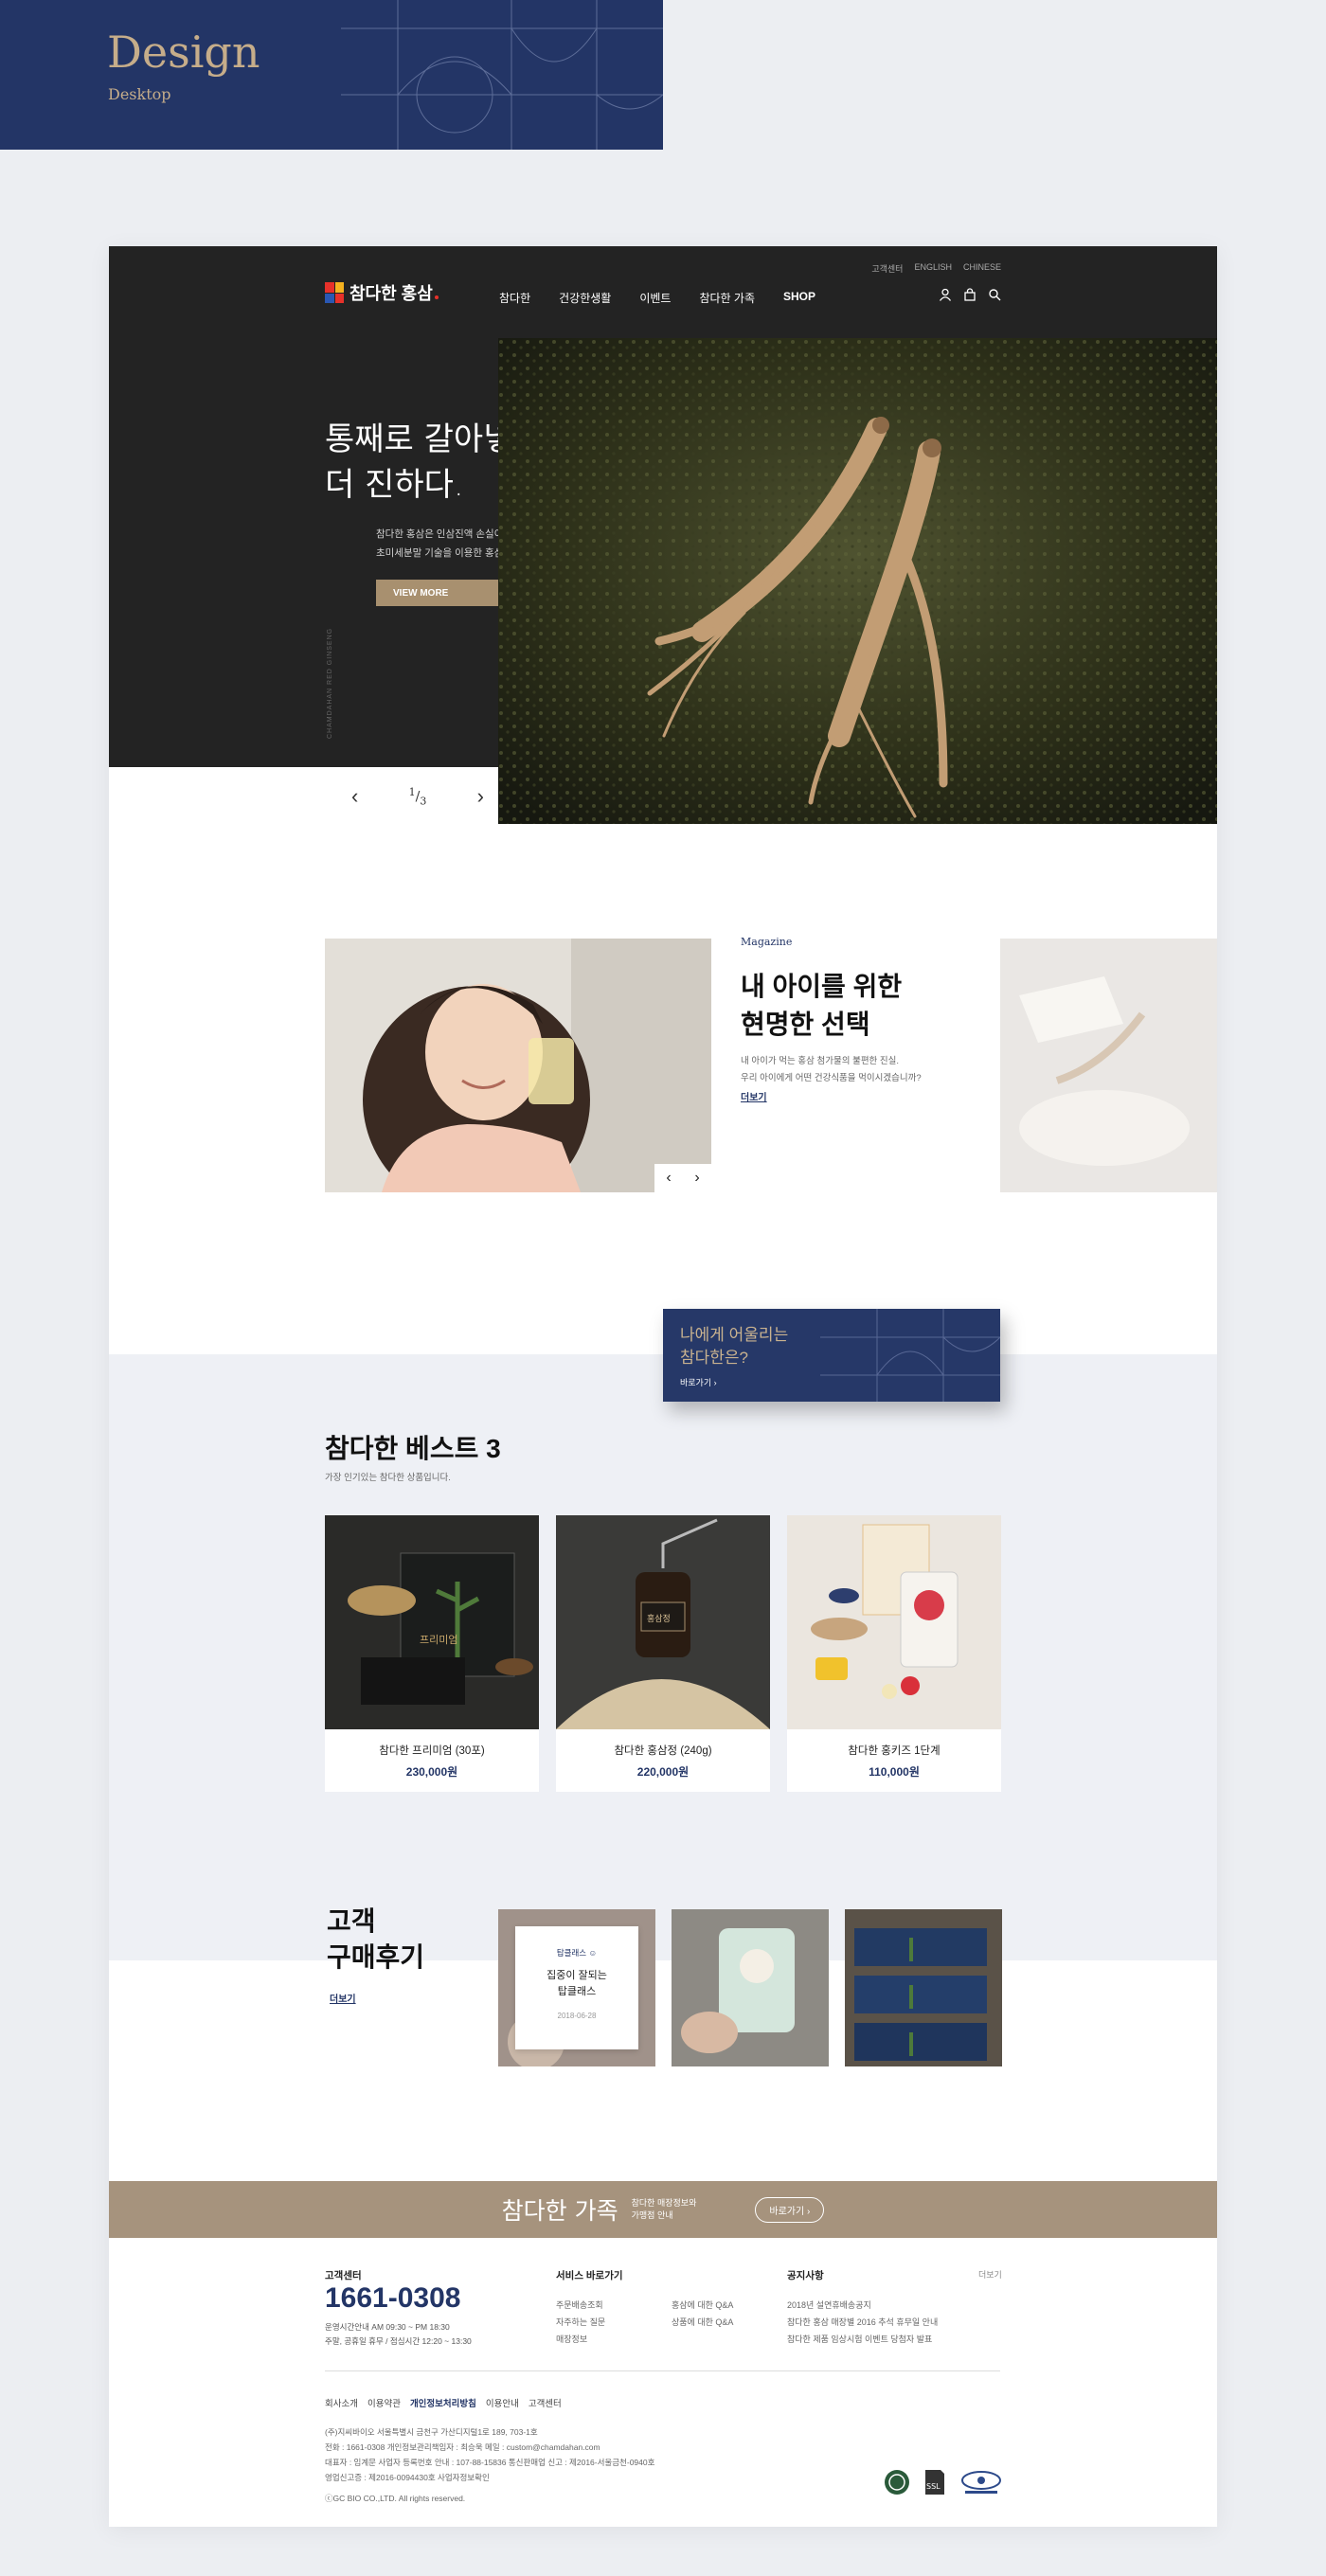 This screenshot has width=1326, height=2576. What do you see at coordinates (391, 293) in the screenshot?
I see `logo-text: 참다한 홍삼` at bounding box center [391, 293].